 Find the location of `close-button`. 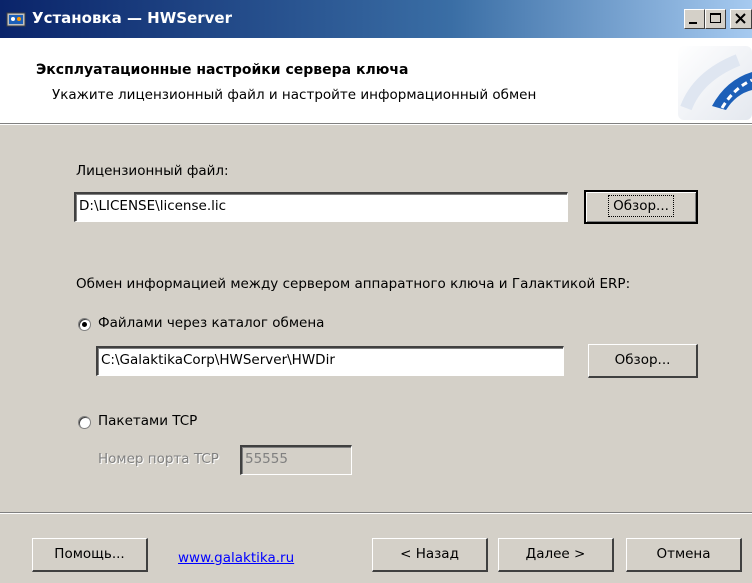

close-button is located at coordinates (741, 19).